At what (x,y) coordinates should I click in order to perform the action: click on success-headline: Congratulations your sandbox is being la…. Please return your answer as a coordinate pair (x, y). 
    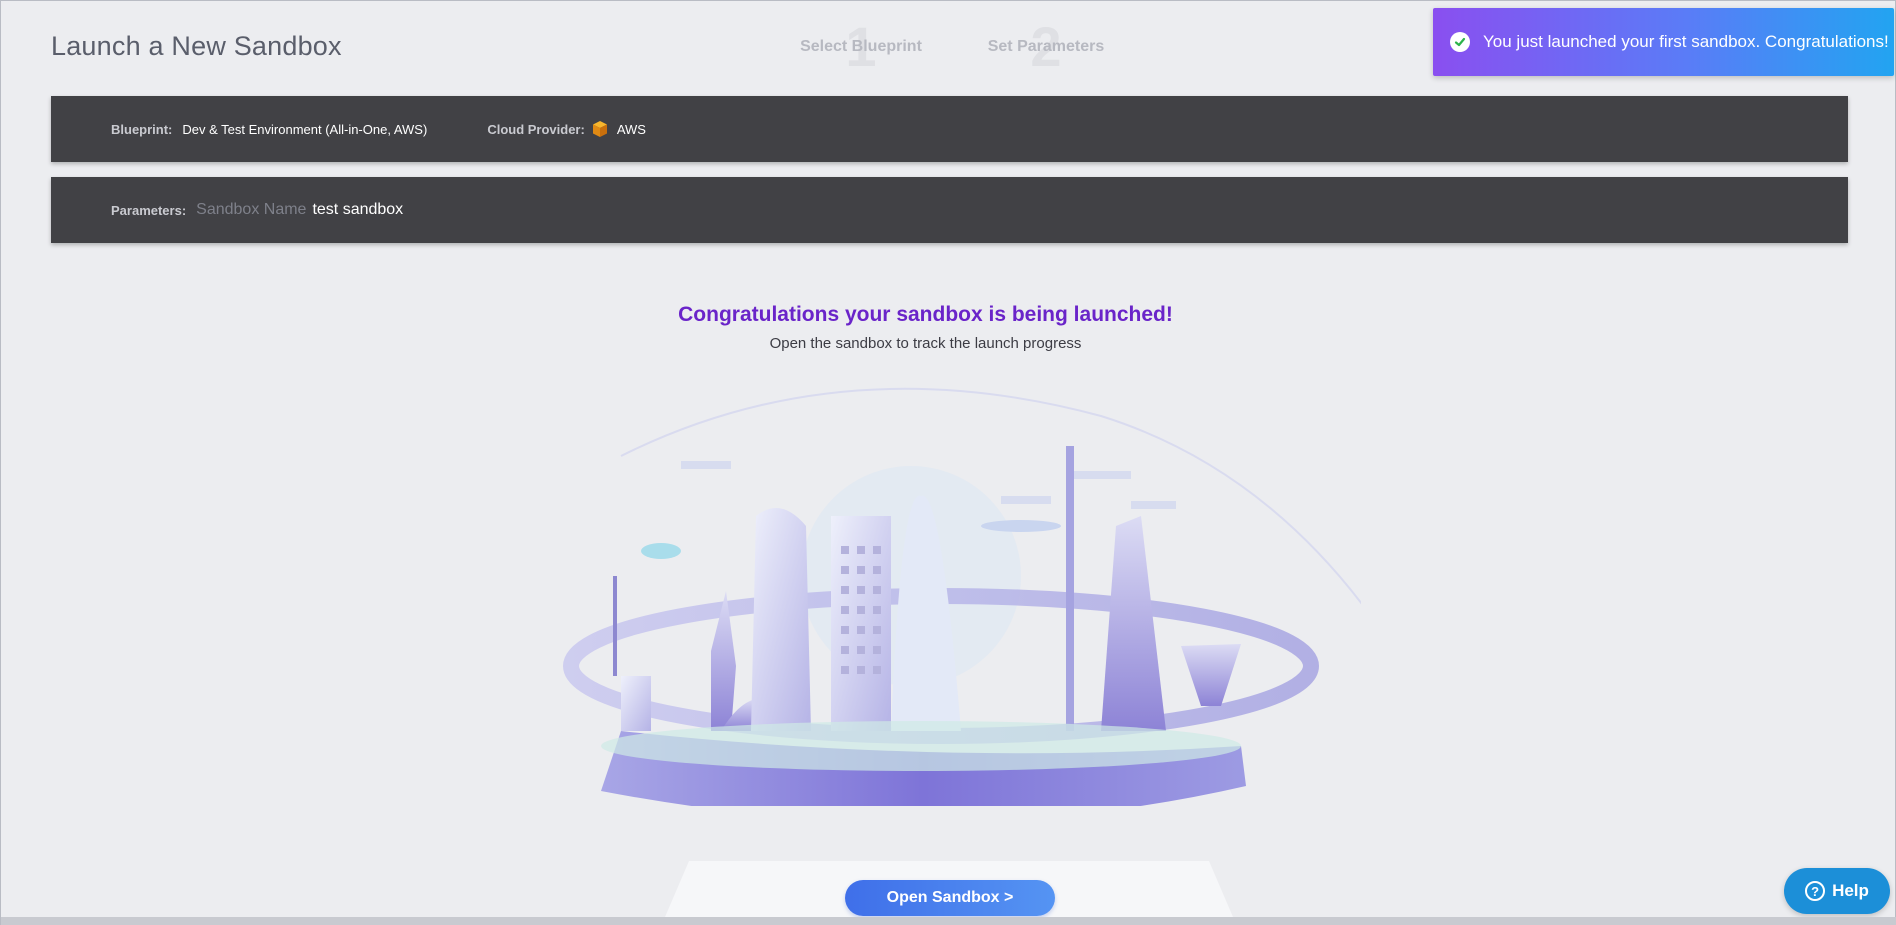
    Looking at the image, I should click on (925, 314).